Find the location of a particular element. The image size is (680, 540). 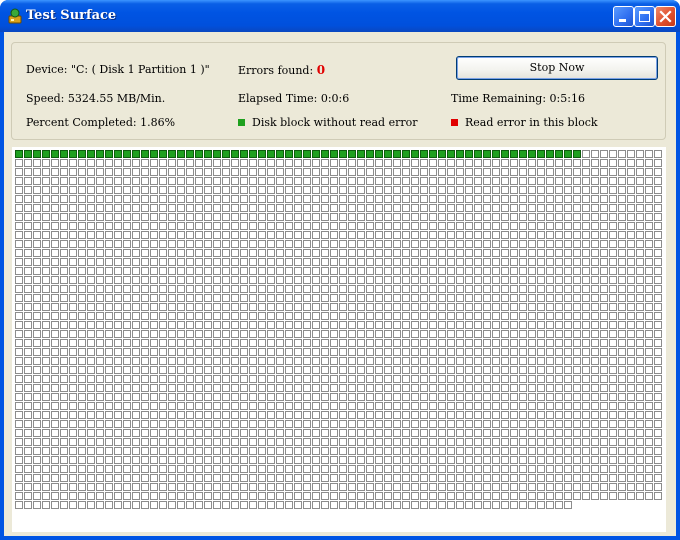

title-bar: Test Surface is located at coordinates (340, 16).